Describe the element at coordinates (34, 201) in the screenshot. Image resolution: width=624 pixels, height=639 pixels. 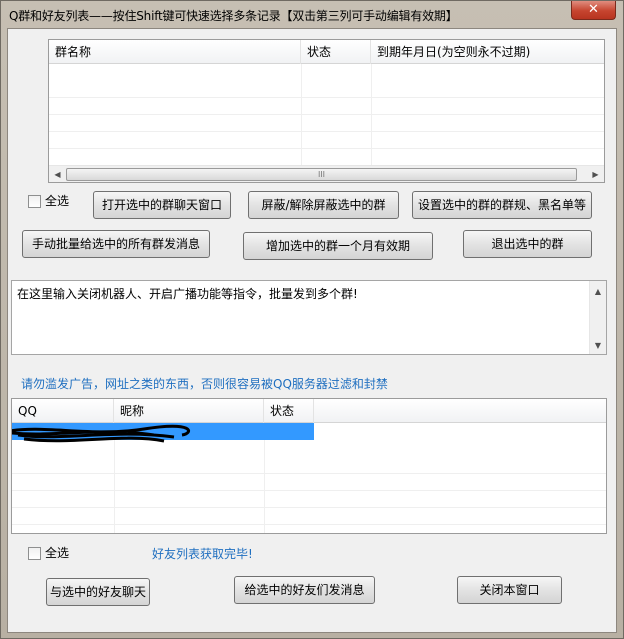
I see `group-select-all-checkbox` at that location.